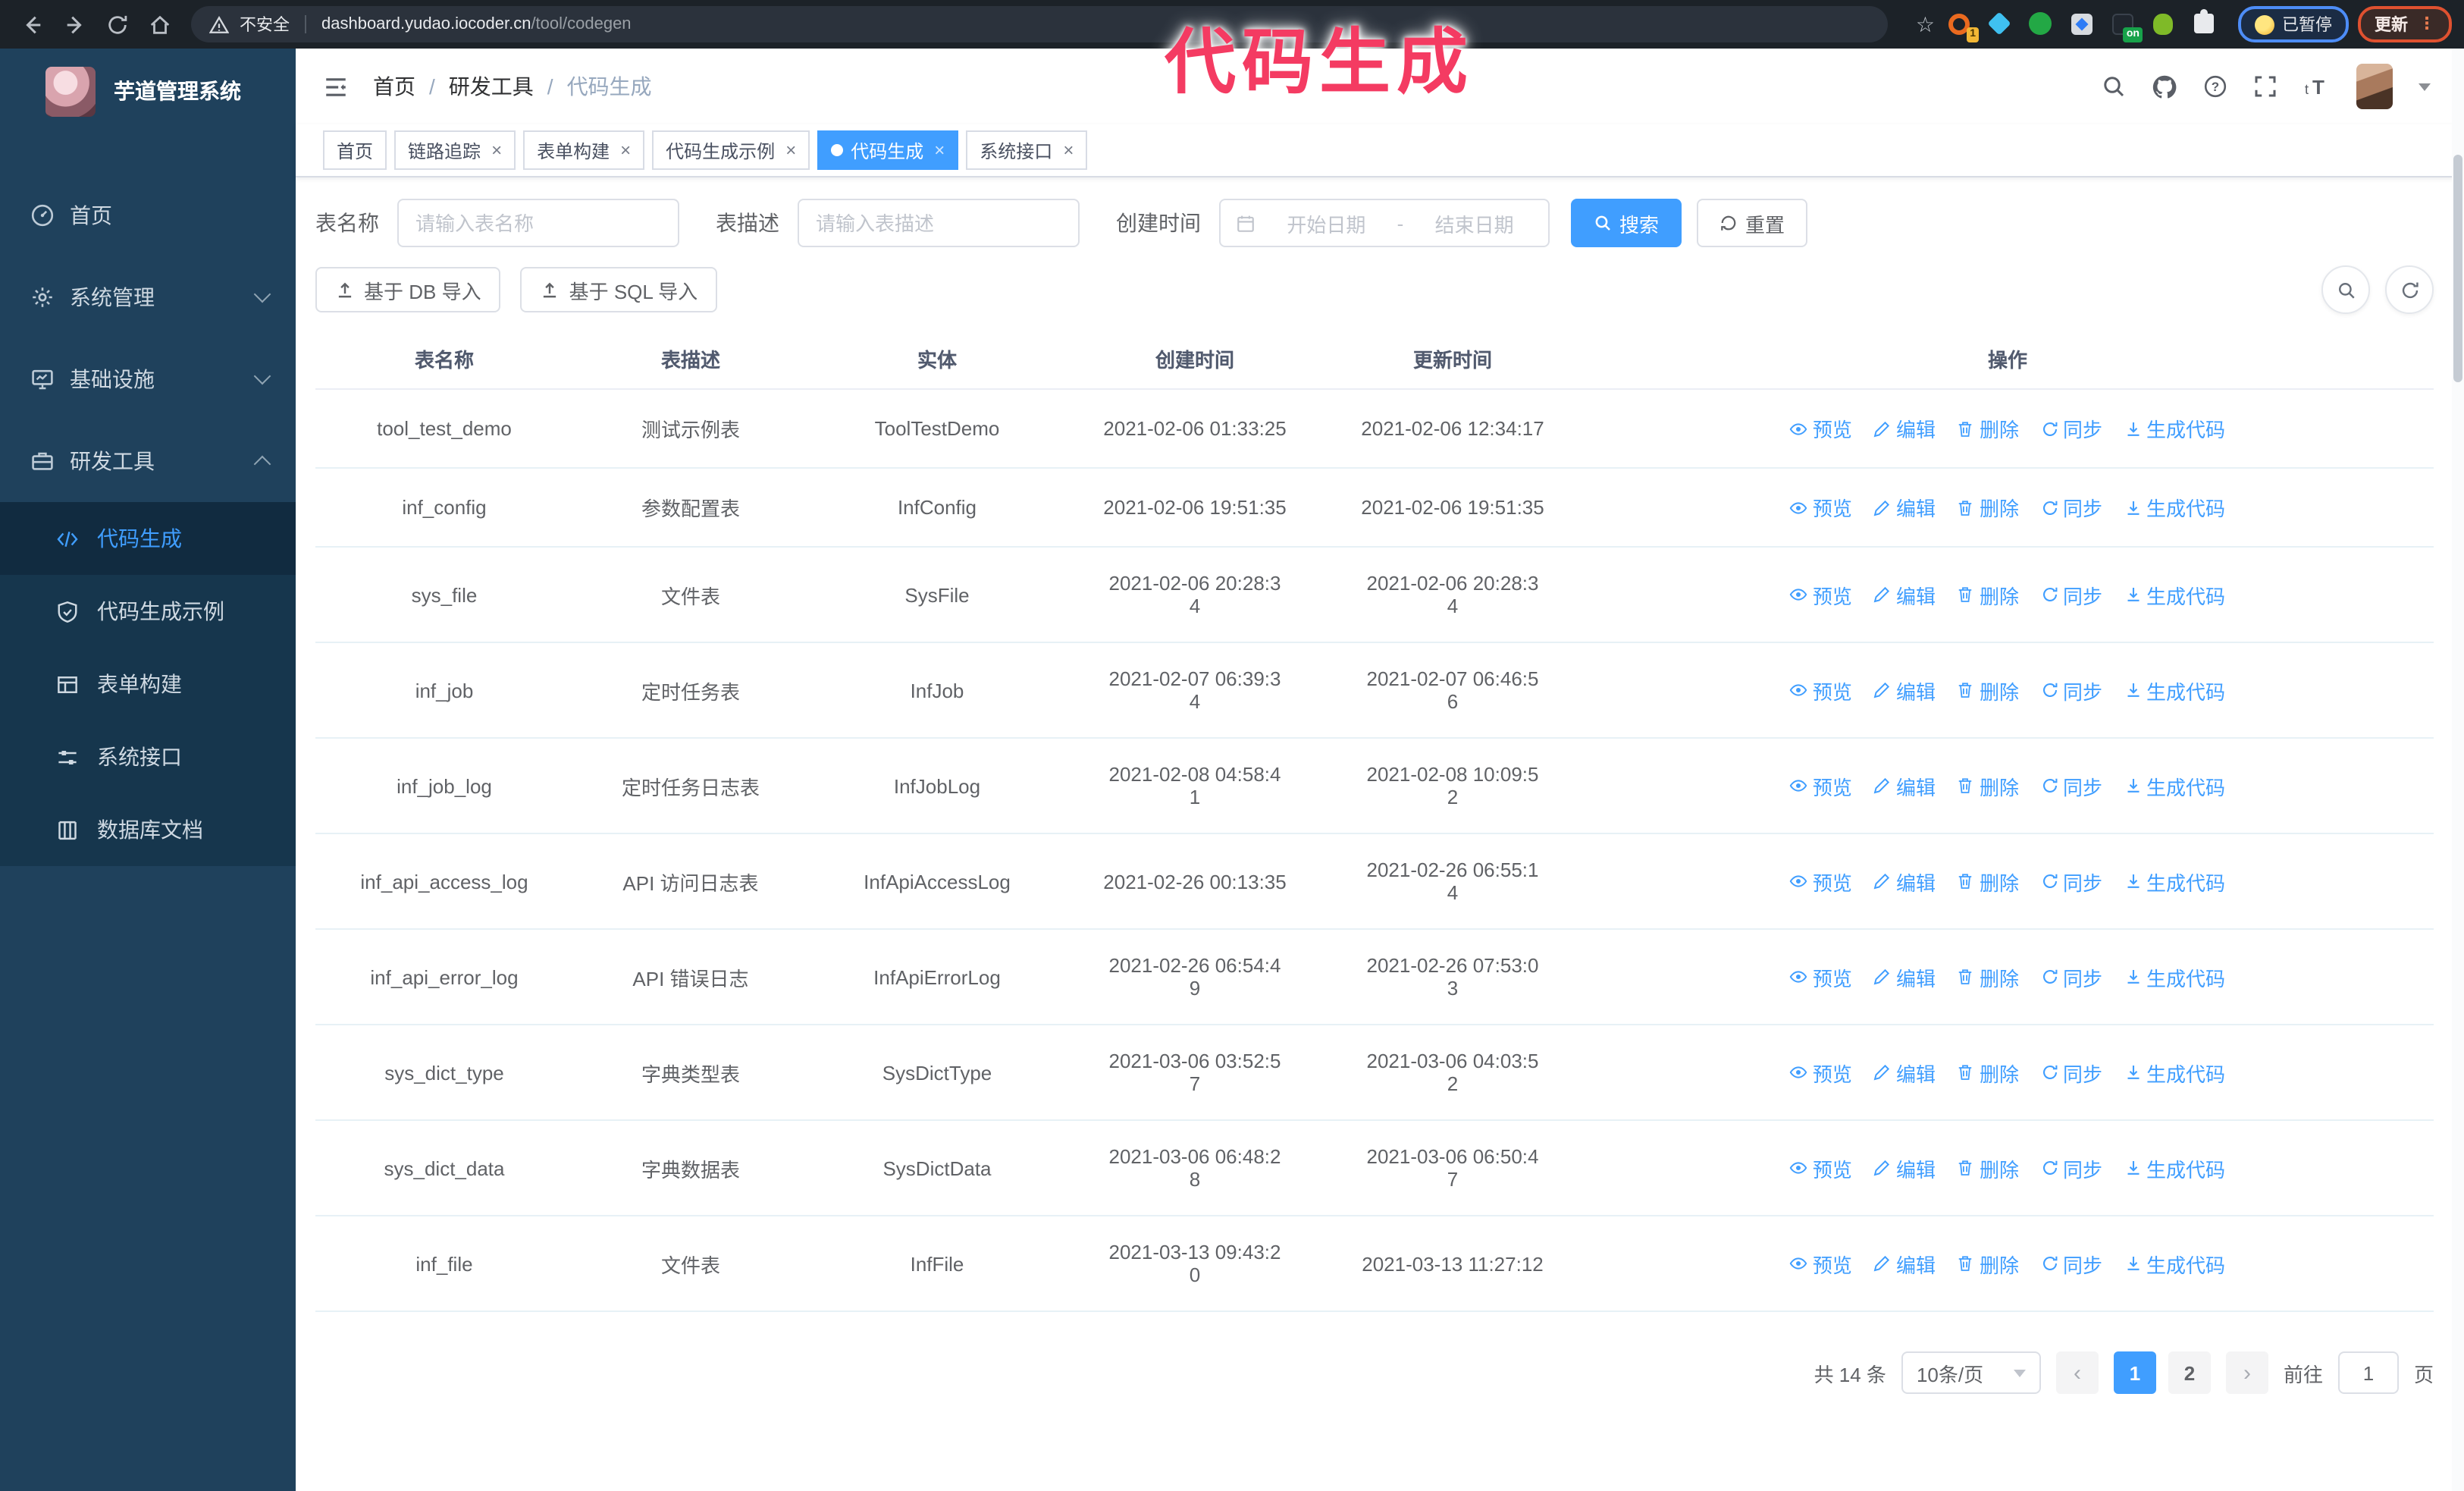 The height and width of the screenshot is (1491, 2464). Describe the element at coordinates (148, 611) in the screenshot. I see `sidebar-subitem-代码生成示例: 代码生成示例` at that location.